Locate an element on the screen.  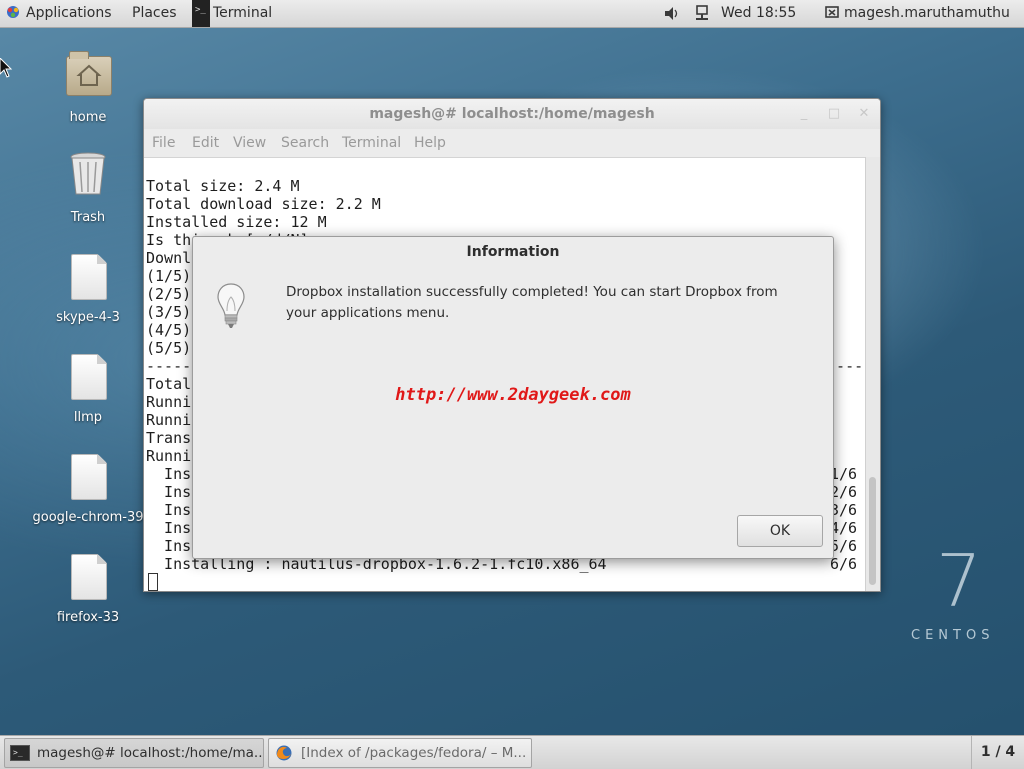
terminal-line: (5/5) is located at coordinates (169, 348).